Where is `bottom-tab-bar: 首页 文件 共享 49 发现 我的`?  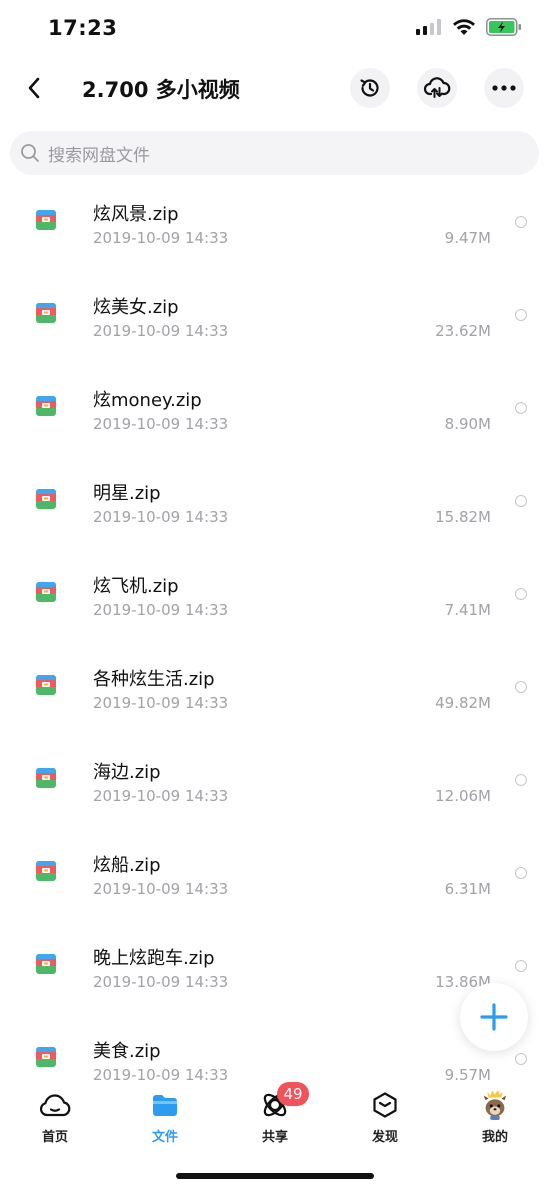
bottom-tab-bar: 首页 文件 共享 49 发现 我的 is located at coordinates (275, 1118).